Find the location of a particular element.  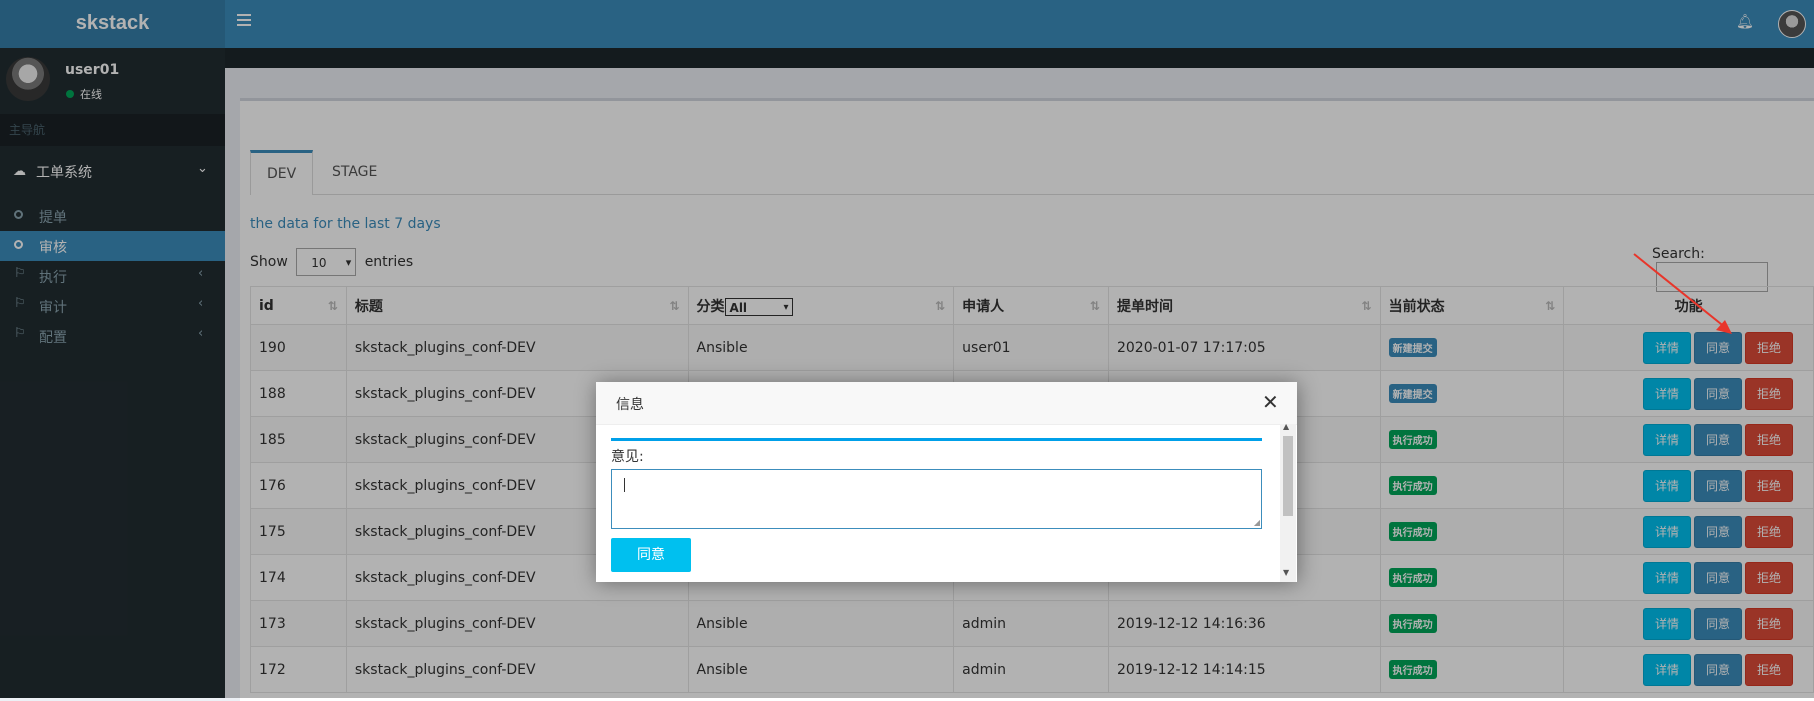

opinion-dialog: 信息 ✕ 意见: ◢ 同意 ▲ ▼ is located at coordinates (946, 482).